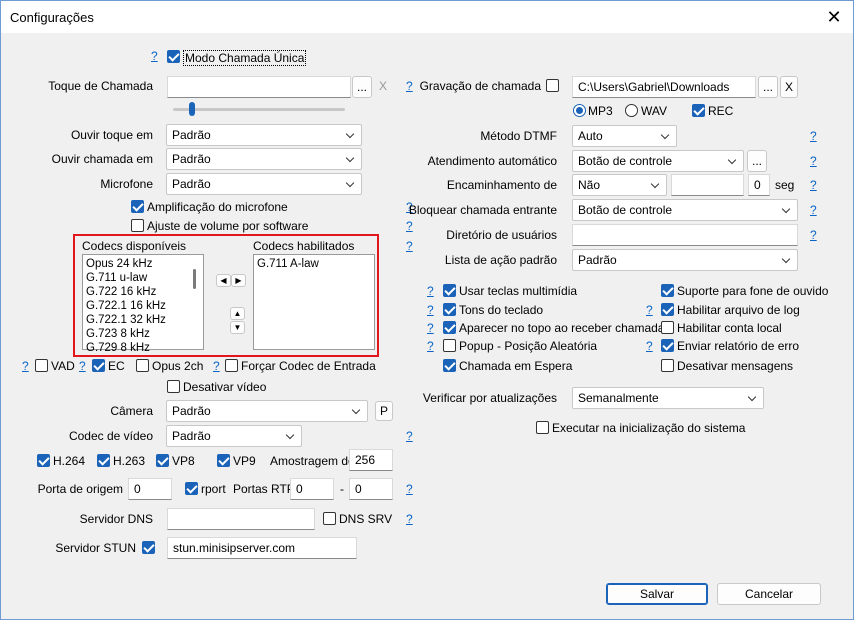 This screenshot has height=620, width=854. I want to click on tons-teclado-checkbox, so click(449, 309).